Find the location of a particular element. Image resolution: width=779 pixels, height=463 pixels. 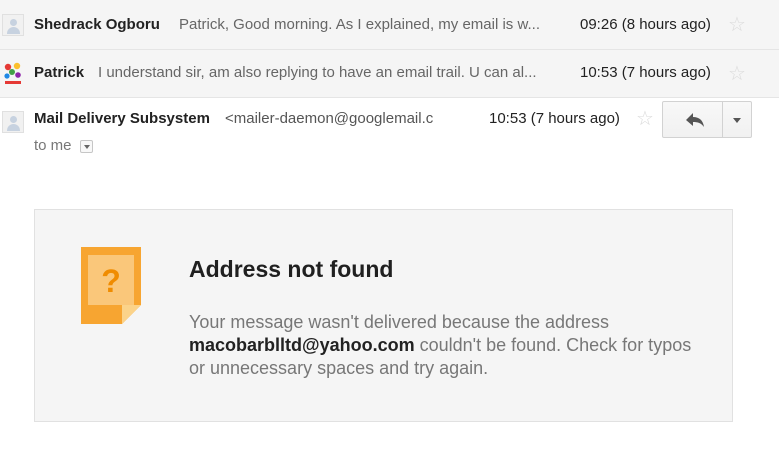

sender-name: Mail Delivery Subsystem is located at coordinates (122, 118).